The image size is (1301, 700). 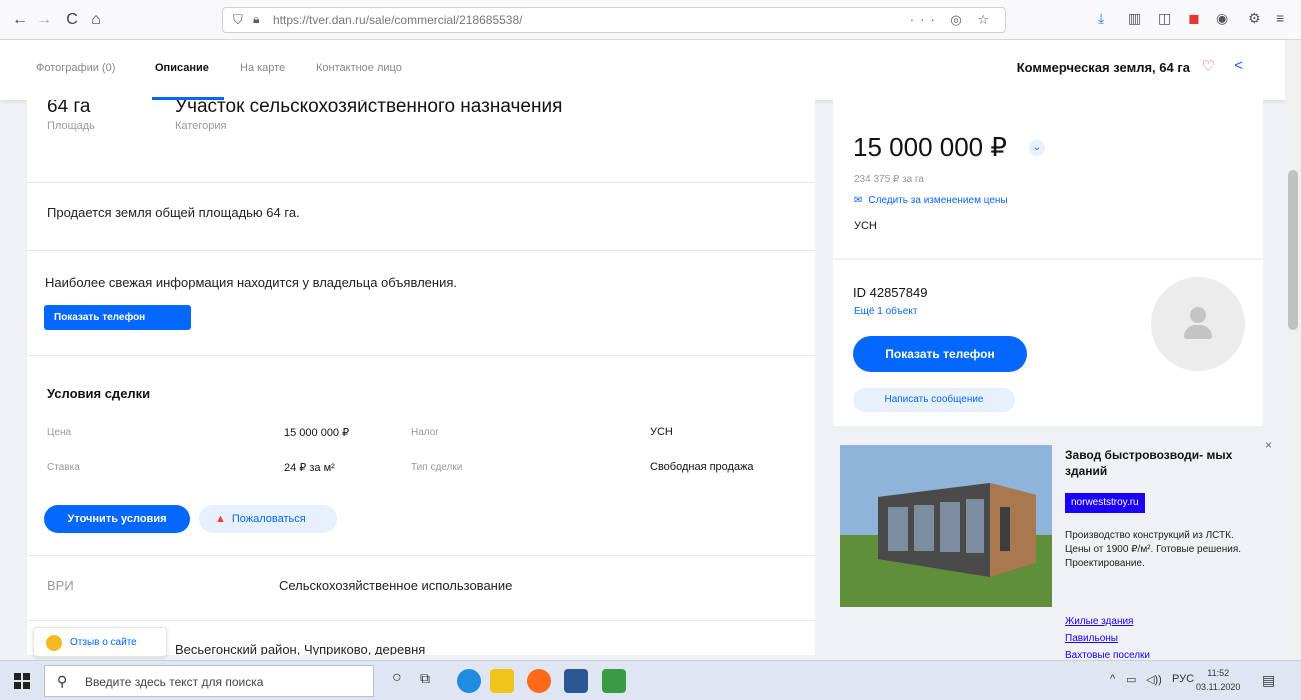 I want to click on taskbar-search-placeholder: Введите здесь текст для поиска, so click(x=174, y=682).